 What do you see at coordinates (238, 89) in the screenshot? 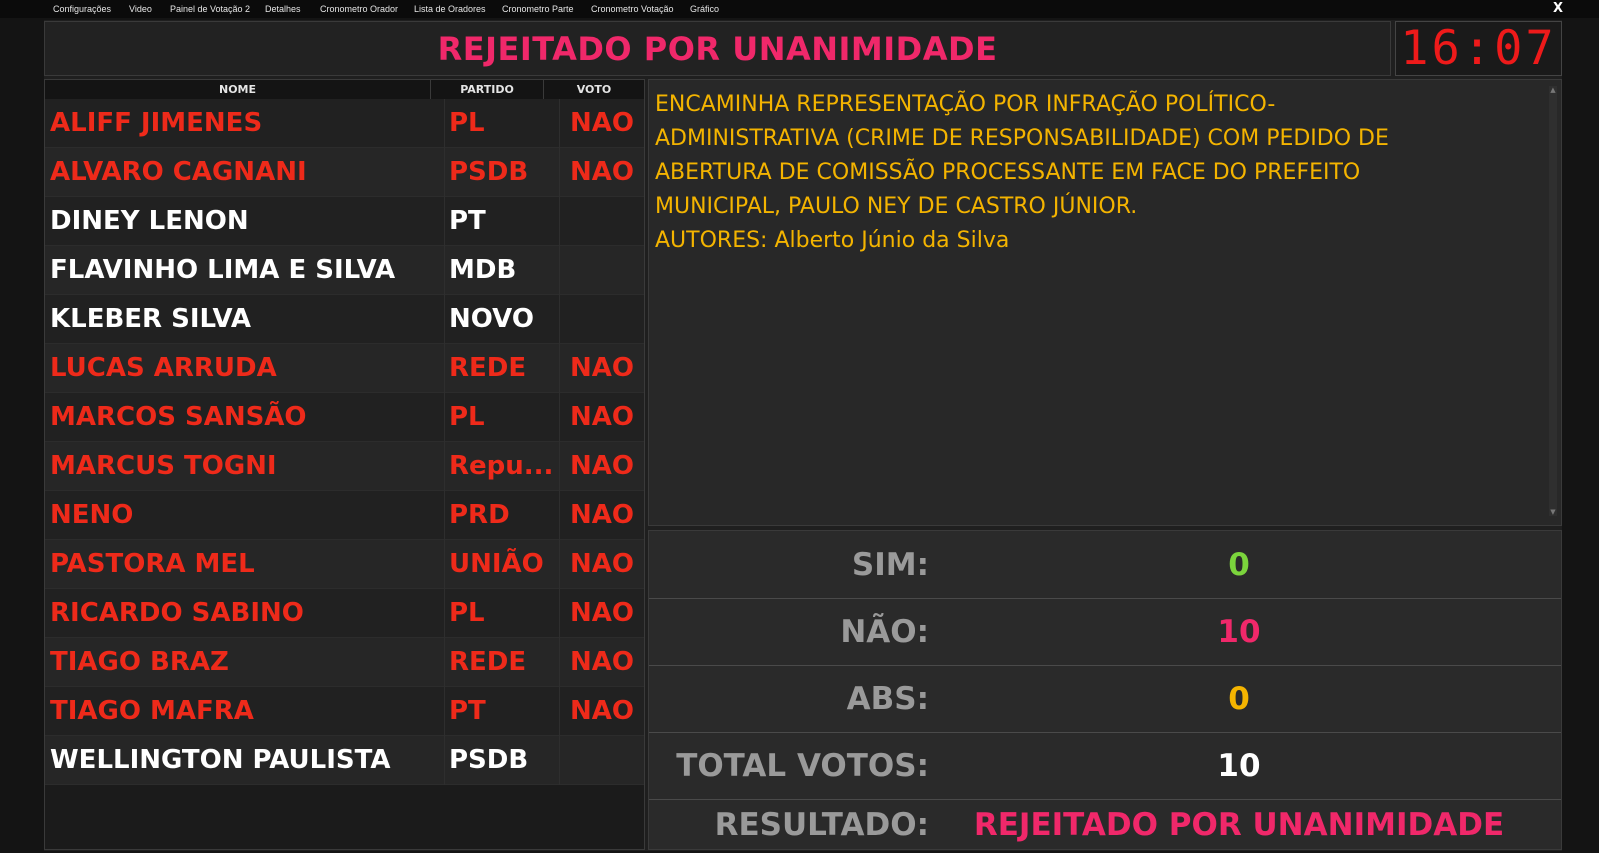
I see `column-header-name: NOME` at bounding box center [238, 89].